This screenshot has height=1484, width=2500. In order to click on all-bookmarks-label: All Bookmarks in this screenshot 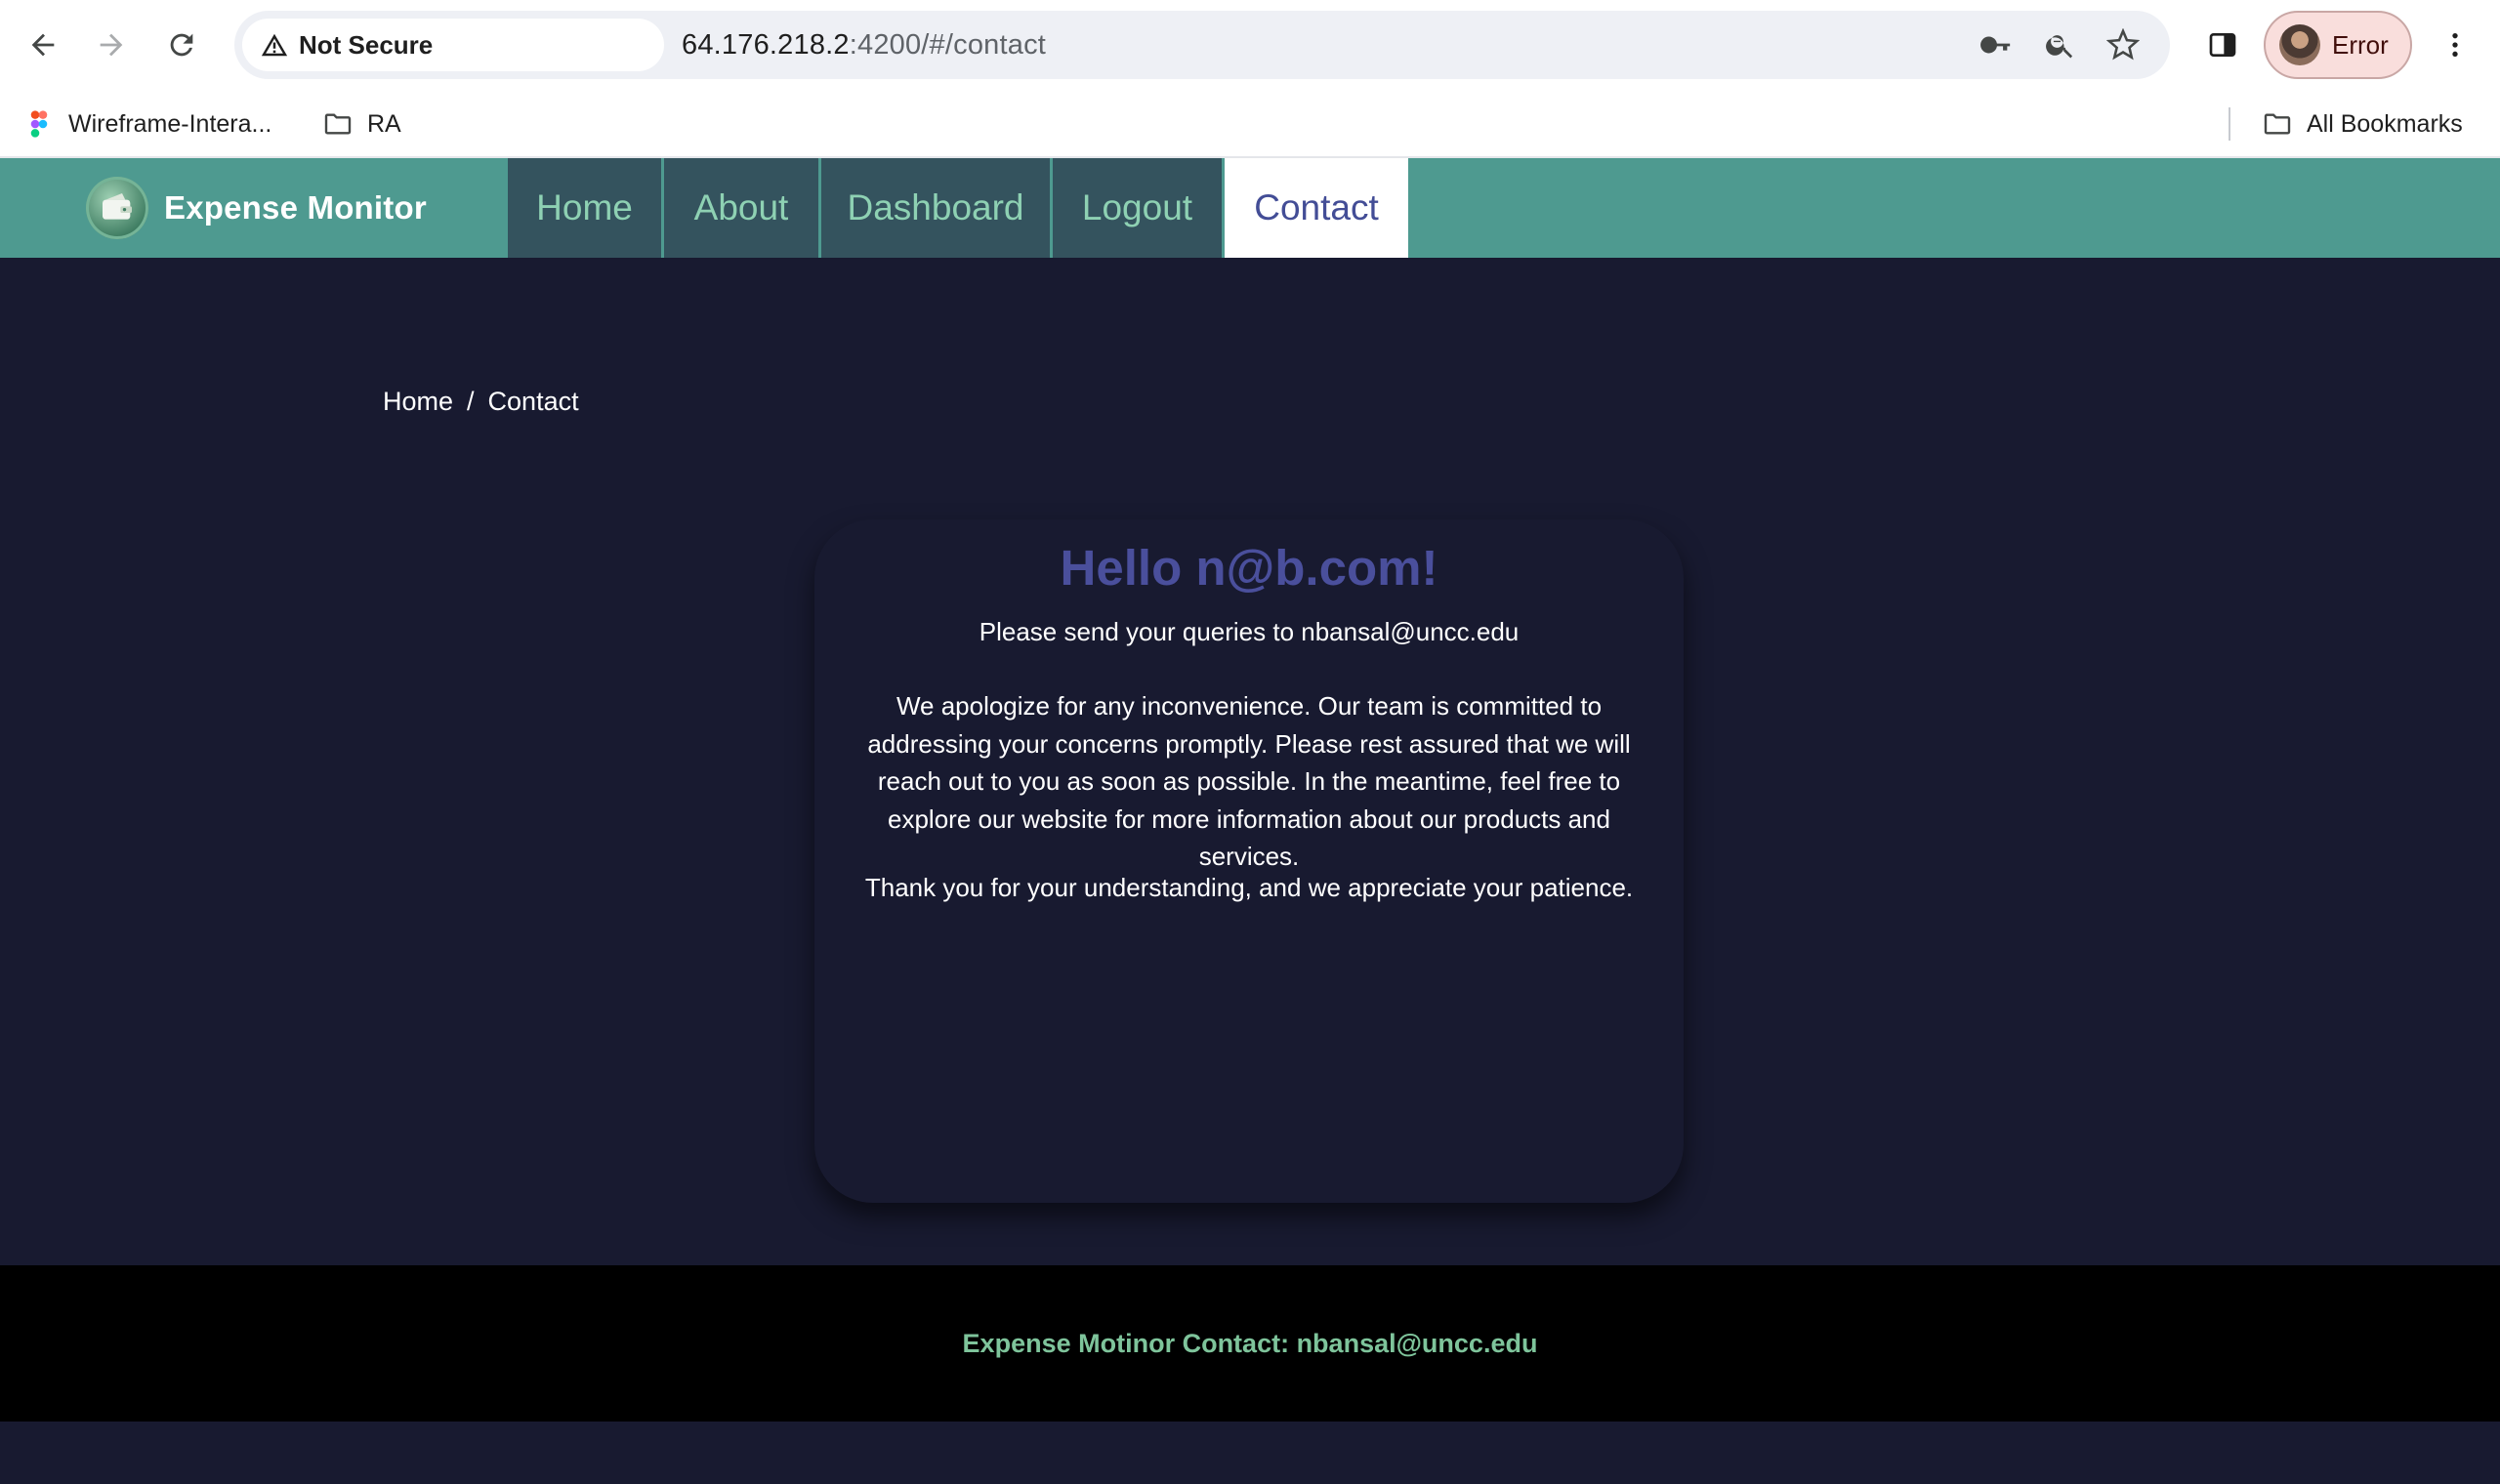, I will do `click(2385, 124)`.